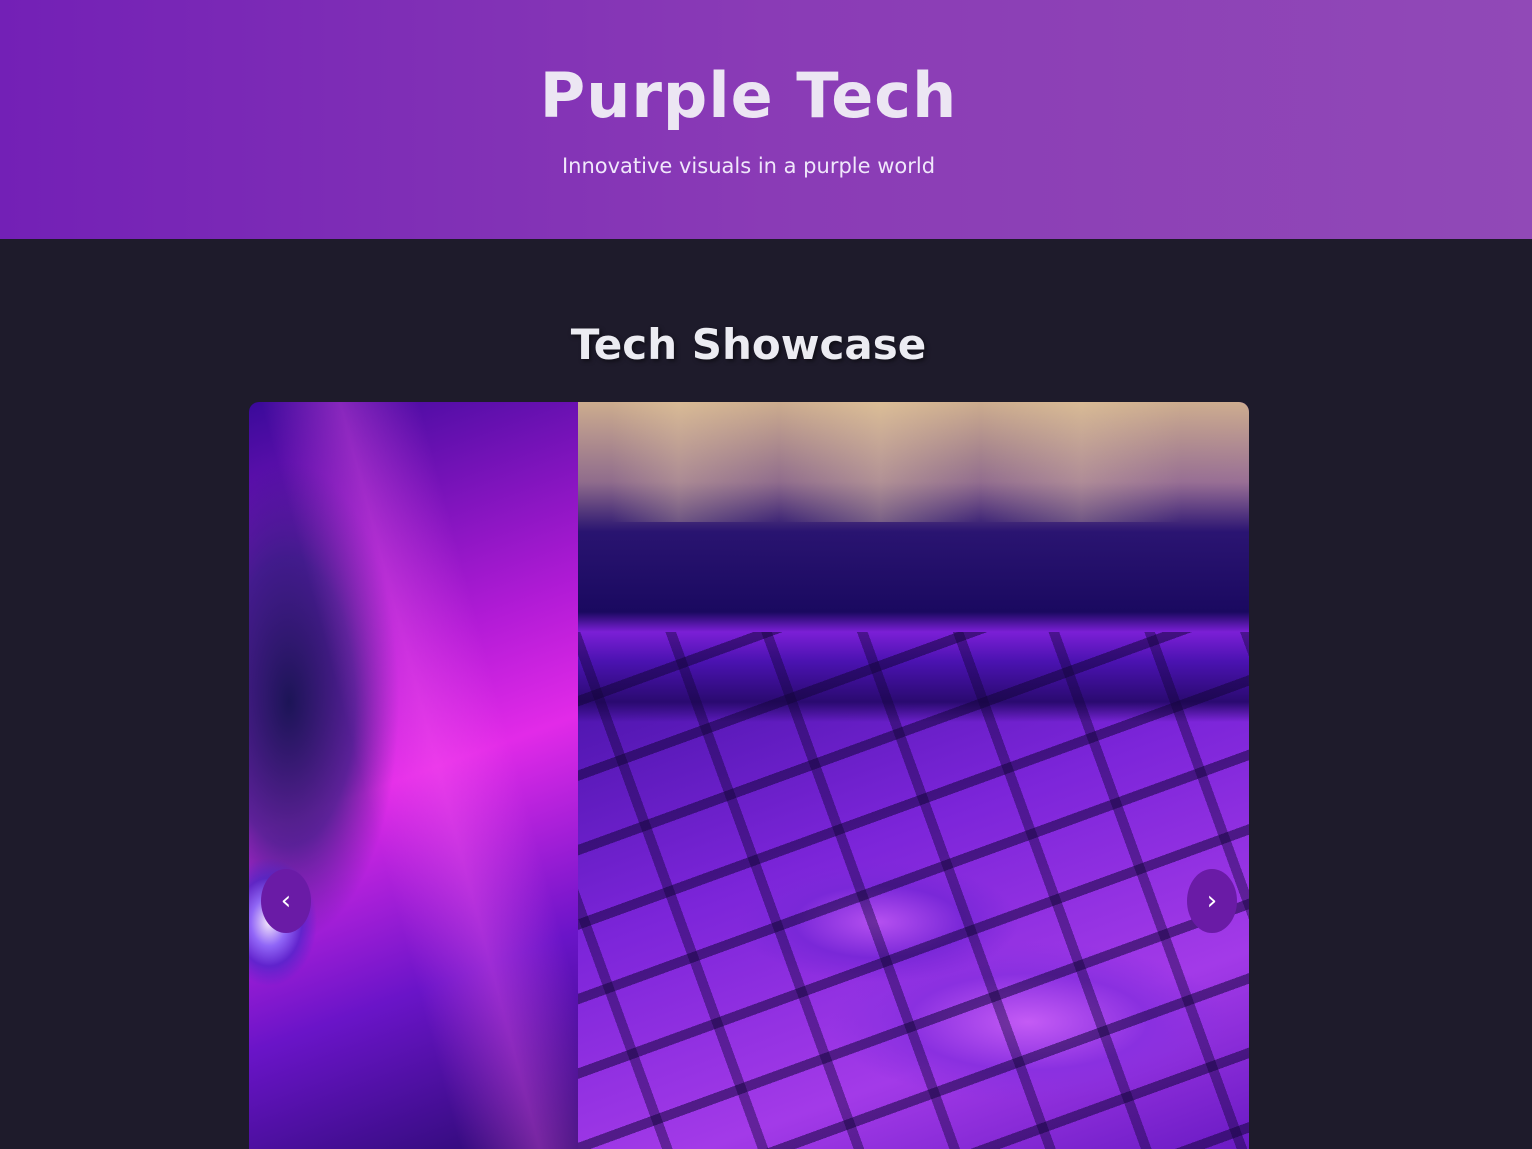  Describe the element at coordinates (286, 901) in the screenshot. I see `carousel-prev-button: ‹` at that location.